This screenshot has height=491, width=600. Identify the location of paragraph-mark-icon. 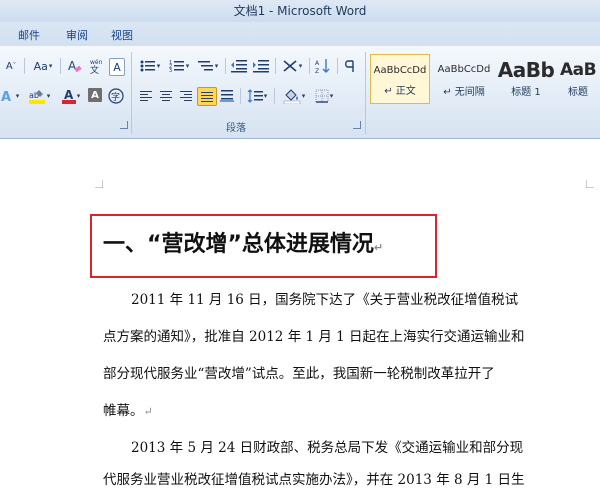
(349, 66).